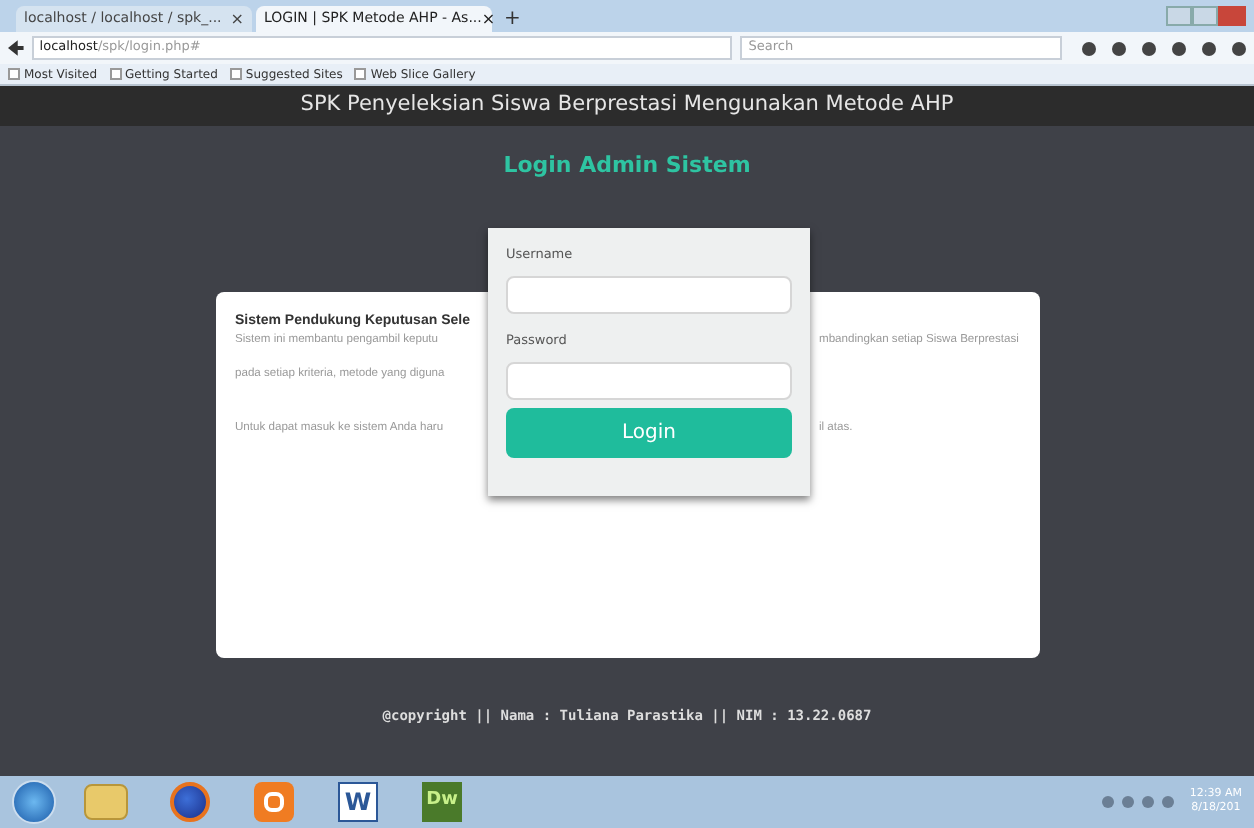 The width and height of the screenshot is (1254, 828). I want to click on word-icon: W, so click(358, 802).